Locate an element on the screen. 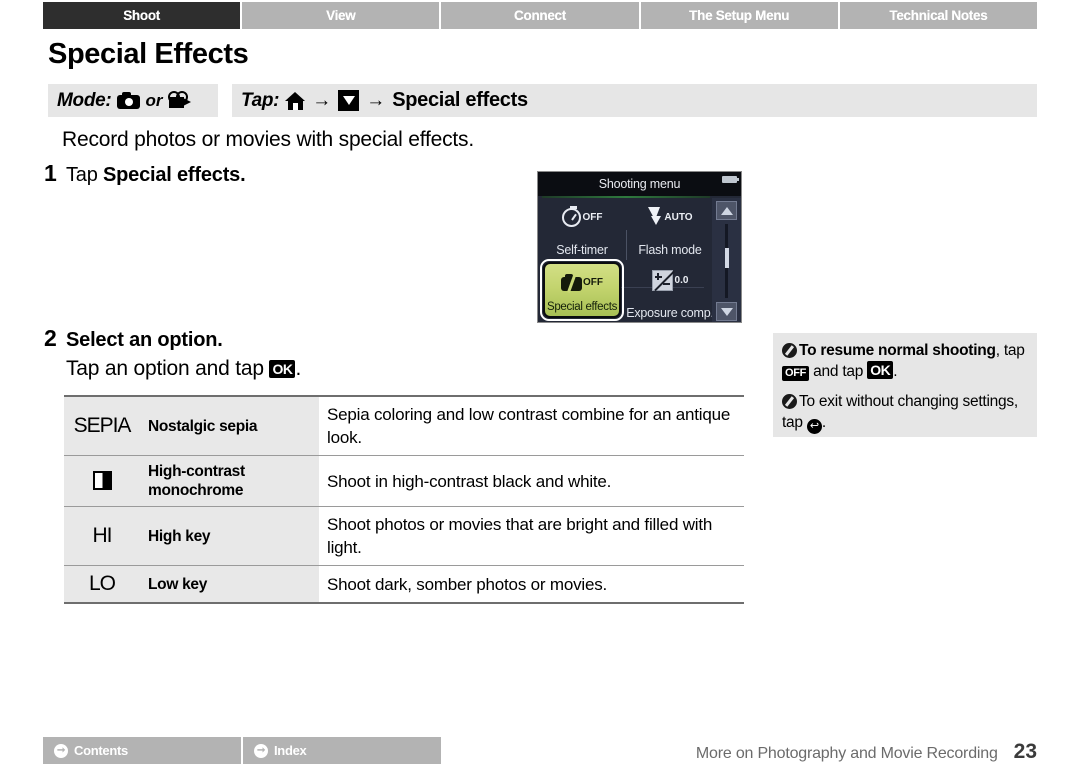  flash-icon-row: AUTO is located at coordinates (670, 217).